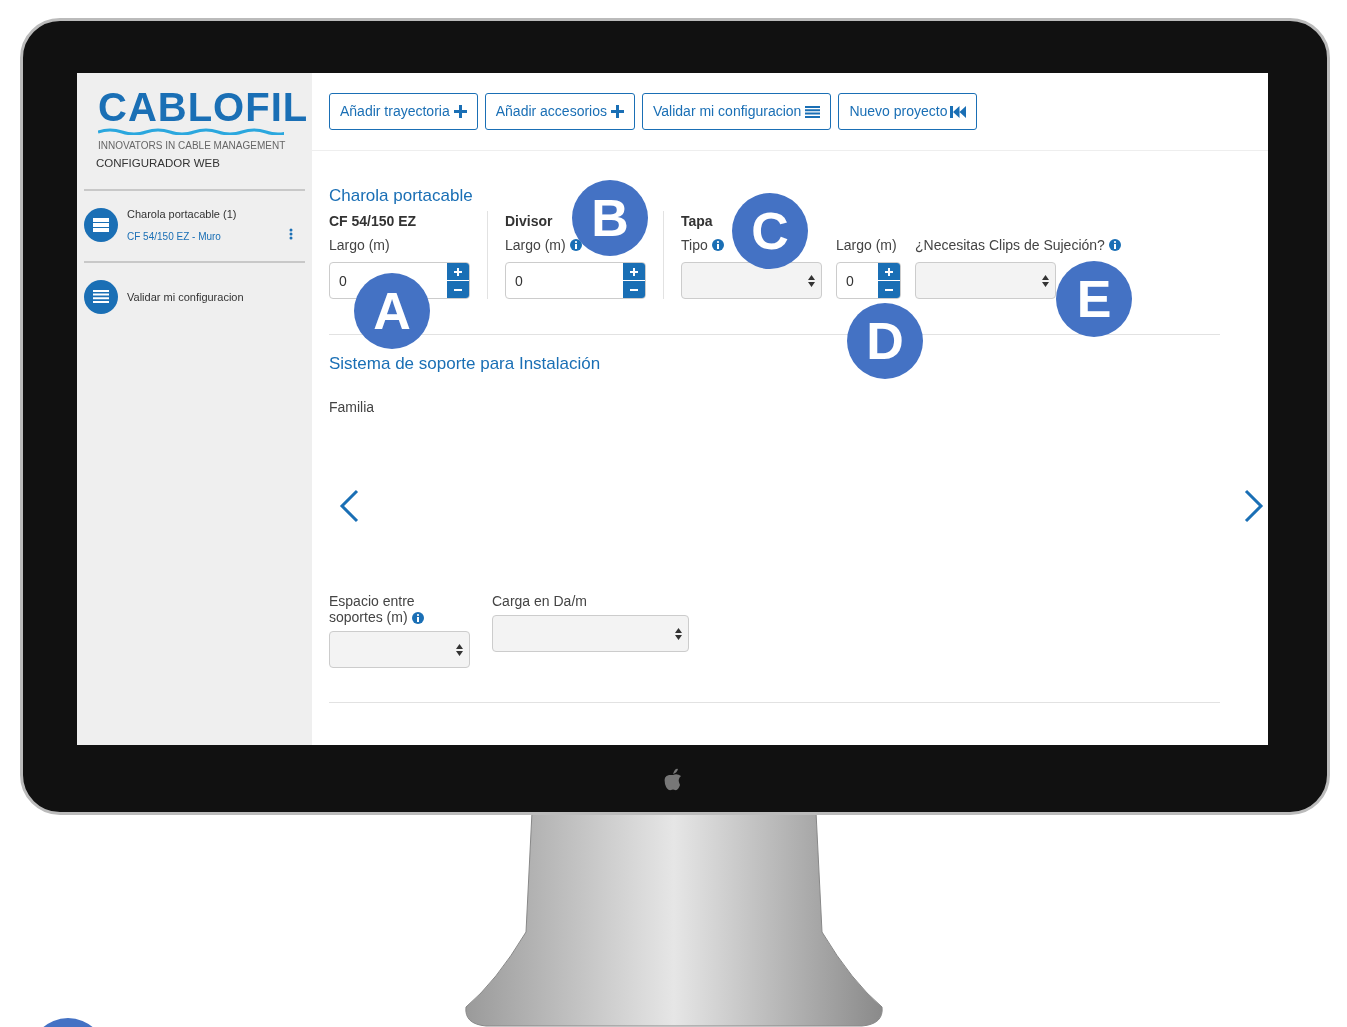 This screenshot has height=1027, width=1347. What do you see at coordinates (373, 221) in the screenshot?
I see `group-heading: CF 54/150 EZ` at bounding box center [373, 221].